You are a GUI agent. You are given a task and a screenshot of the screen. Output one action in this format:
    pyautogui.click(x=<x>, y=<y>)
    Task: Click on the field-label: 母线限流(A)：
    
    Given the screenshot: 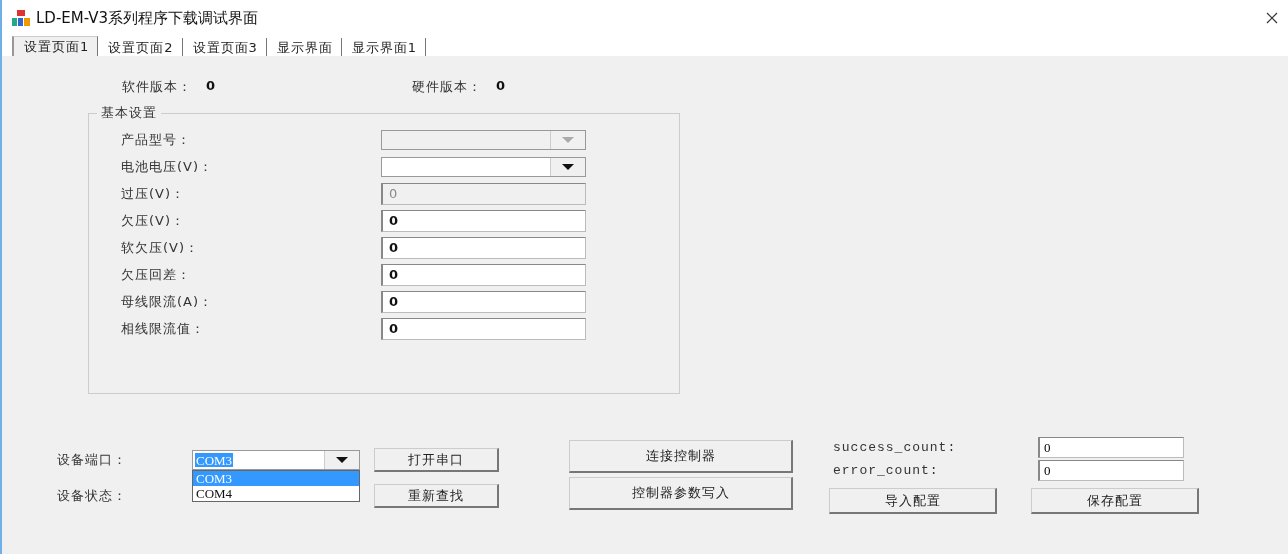 What is the action you would take?
    pyautogui.click(x=168, y=301)
    